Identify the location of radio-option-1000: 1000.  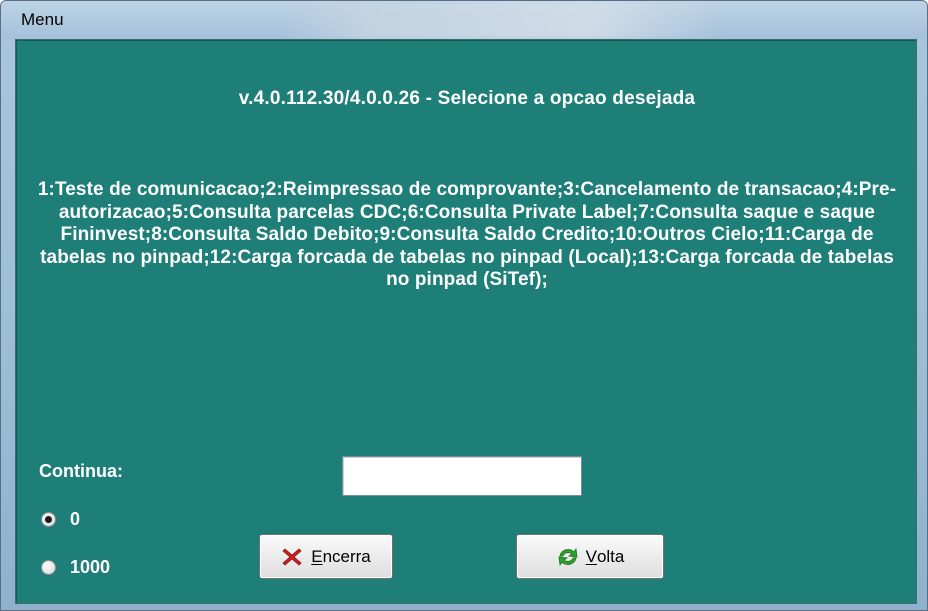
(75, 567).